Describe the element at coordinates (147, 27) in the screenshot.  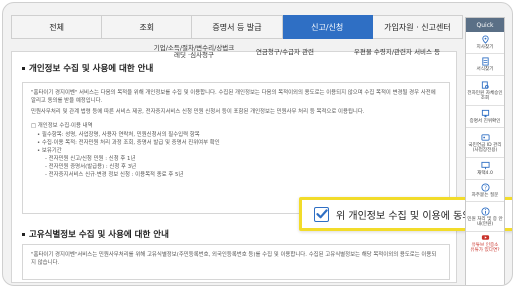
I see `tab-inquiry: 조회` at that location.